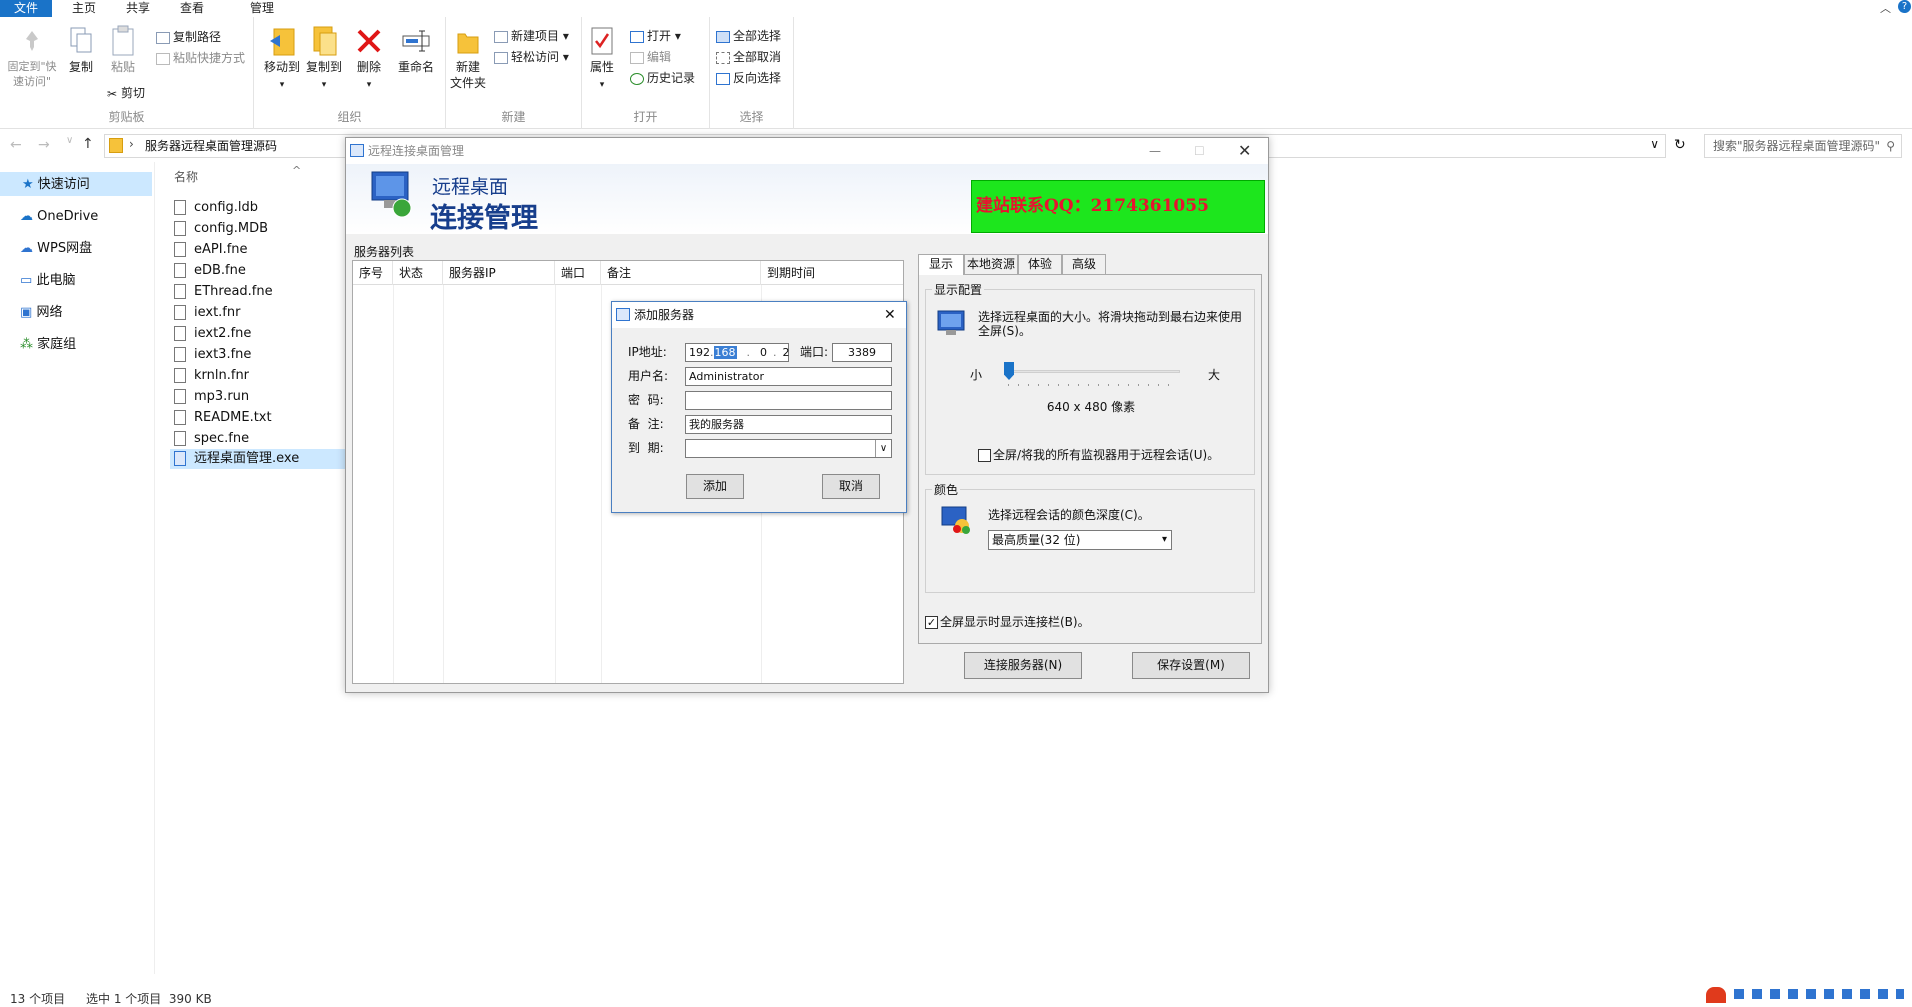  I want to click on column-header-note: 备注, so click(681, 273).